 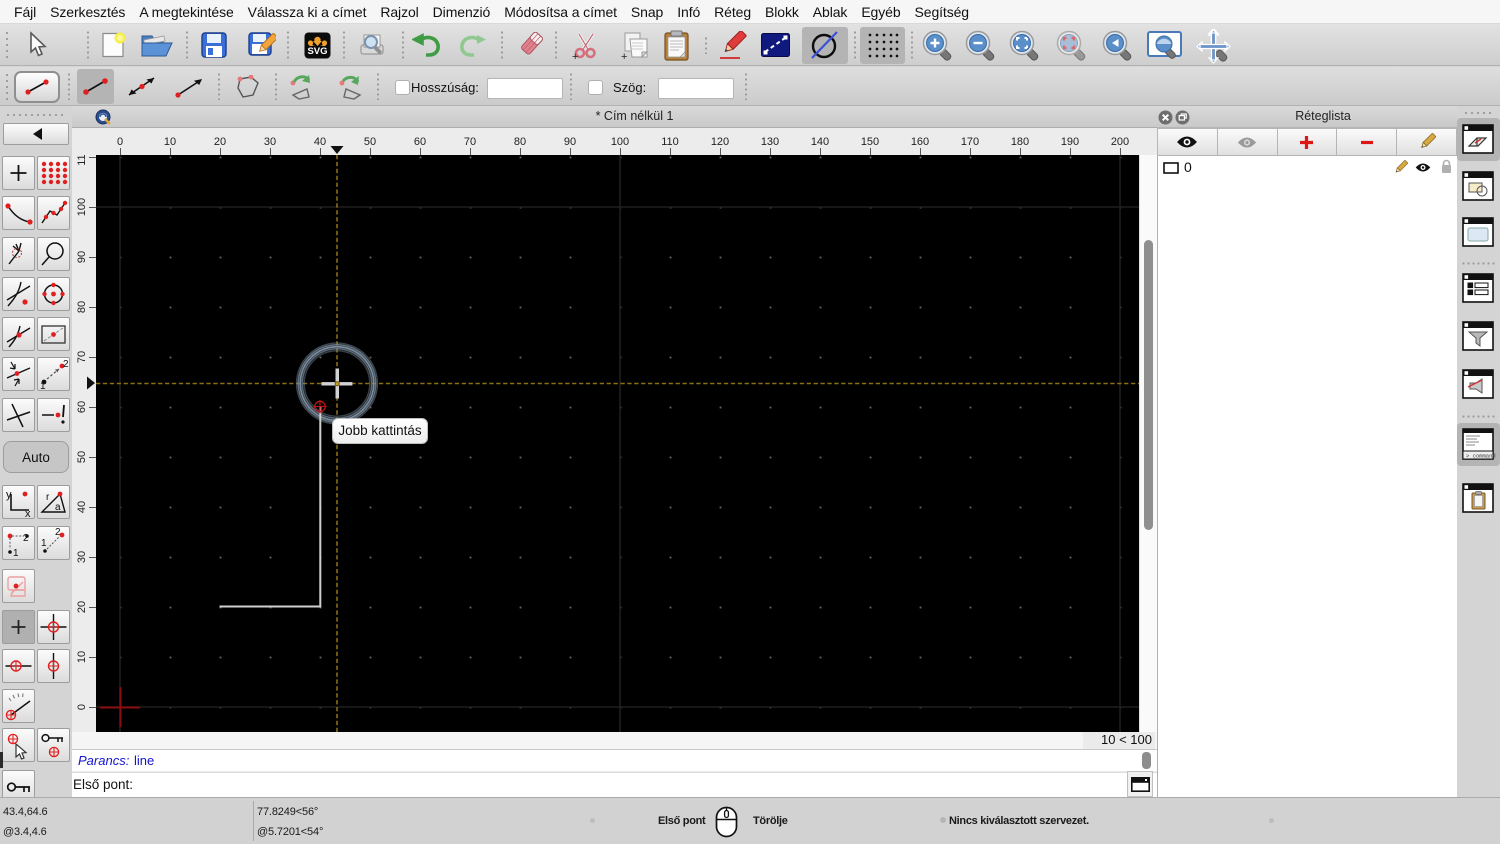 What do you see at coordinates (9, 495) in the screenshot?
I see `svg-text: y` at bounding box center [9, 495].